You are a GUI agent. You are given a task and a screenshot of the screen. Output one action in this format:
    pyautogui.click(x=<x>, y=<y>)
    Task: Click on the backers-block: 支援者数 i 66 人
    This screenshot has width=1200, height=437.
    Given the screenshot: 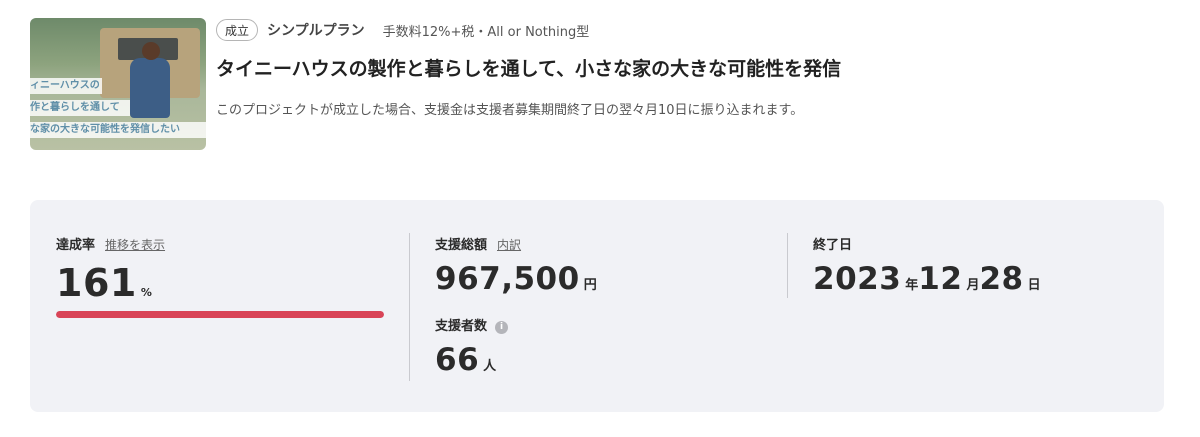 What is the action you would take?
    pyautogui.click(x=472, y=346)
    